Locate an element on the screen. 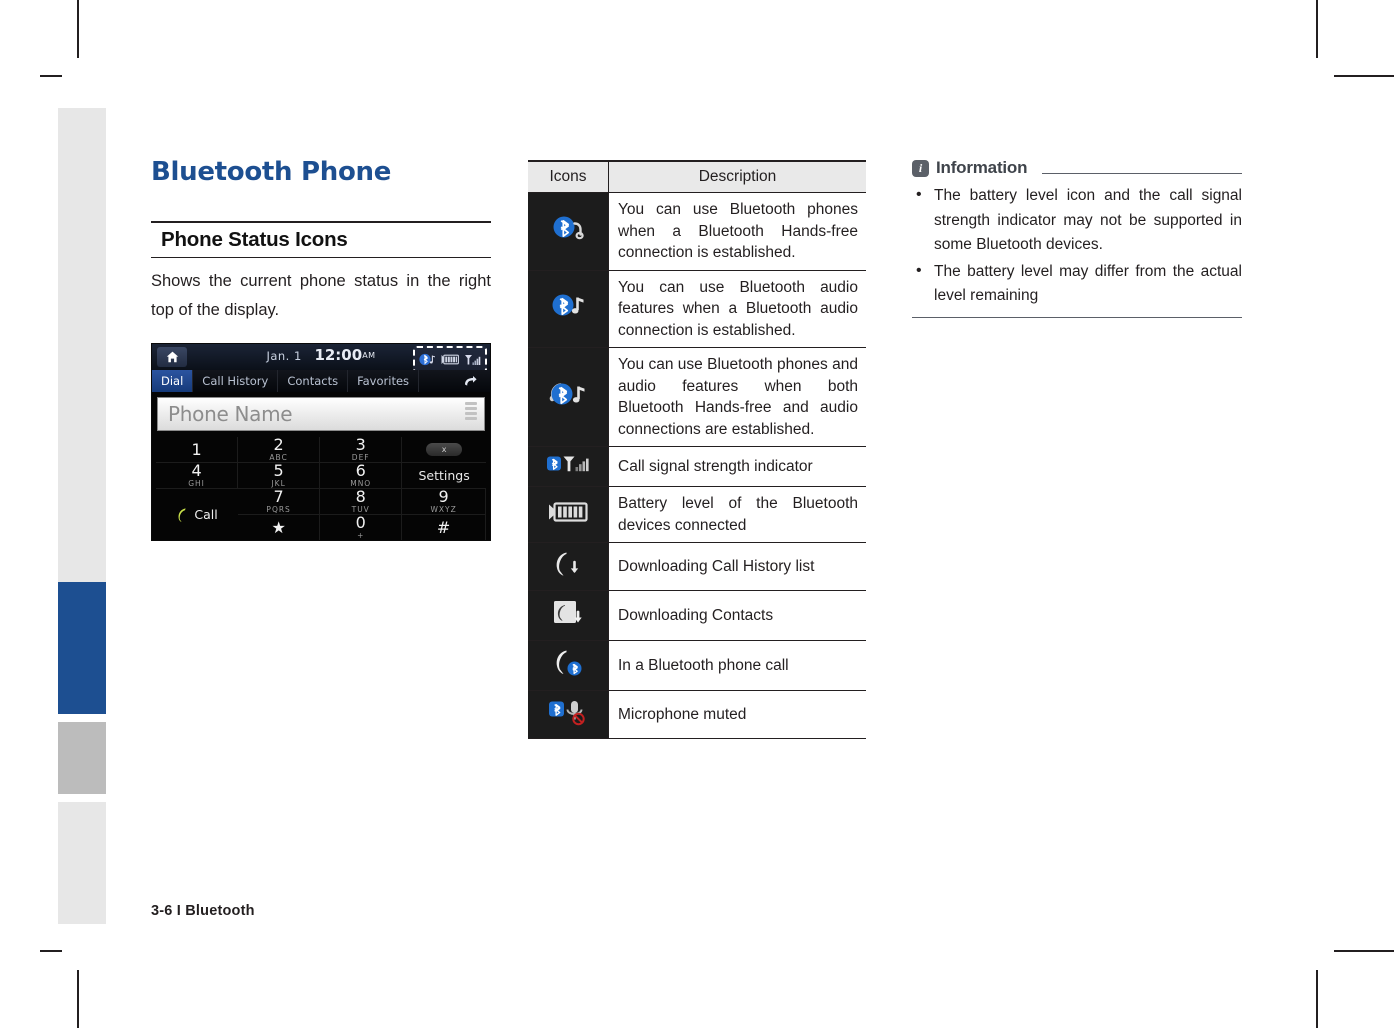  download-contacts-icon is located at coordinates (568, 615).